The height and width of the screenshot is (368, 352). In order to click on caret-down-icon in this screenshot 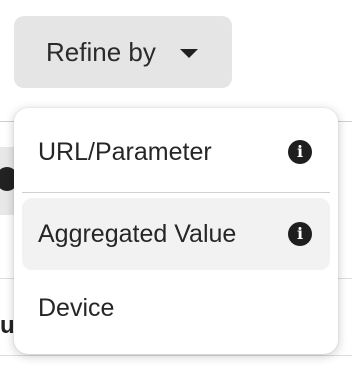, I will do `click(188, 53)`.